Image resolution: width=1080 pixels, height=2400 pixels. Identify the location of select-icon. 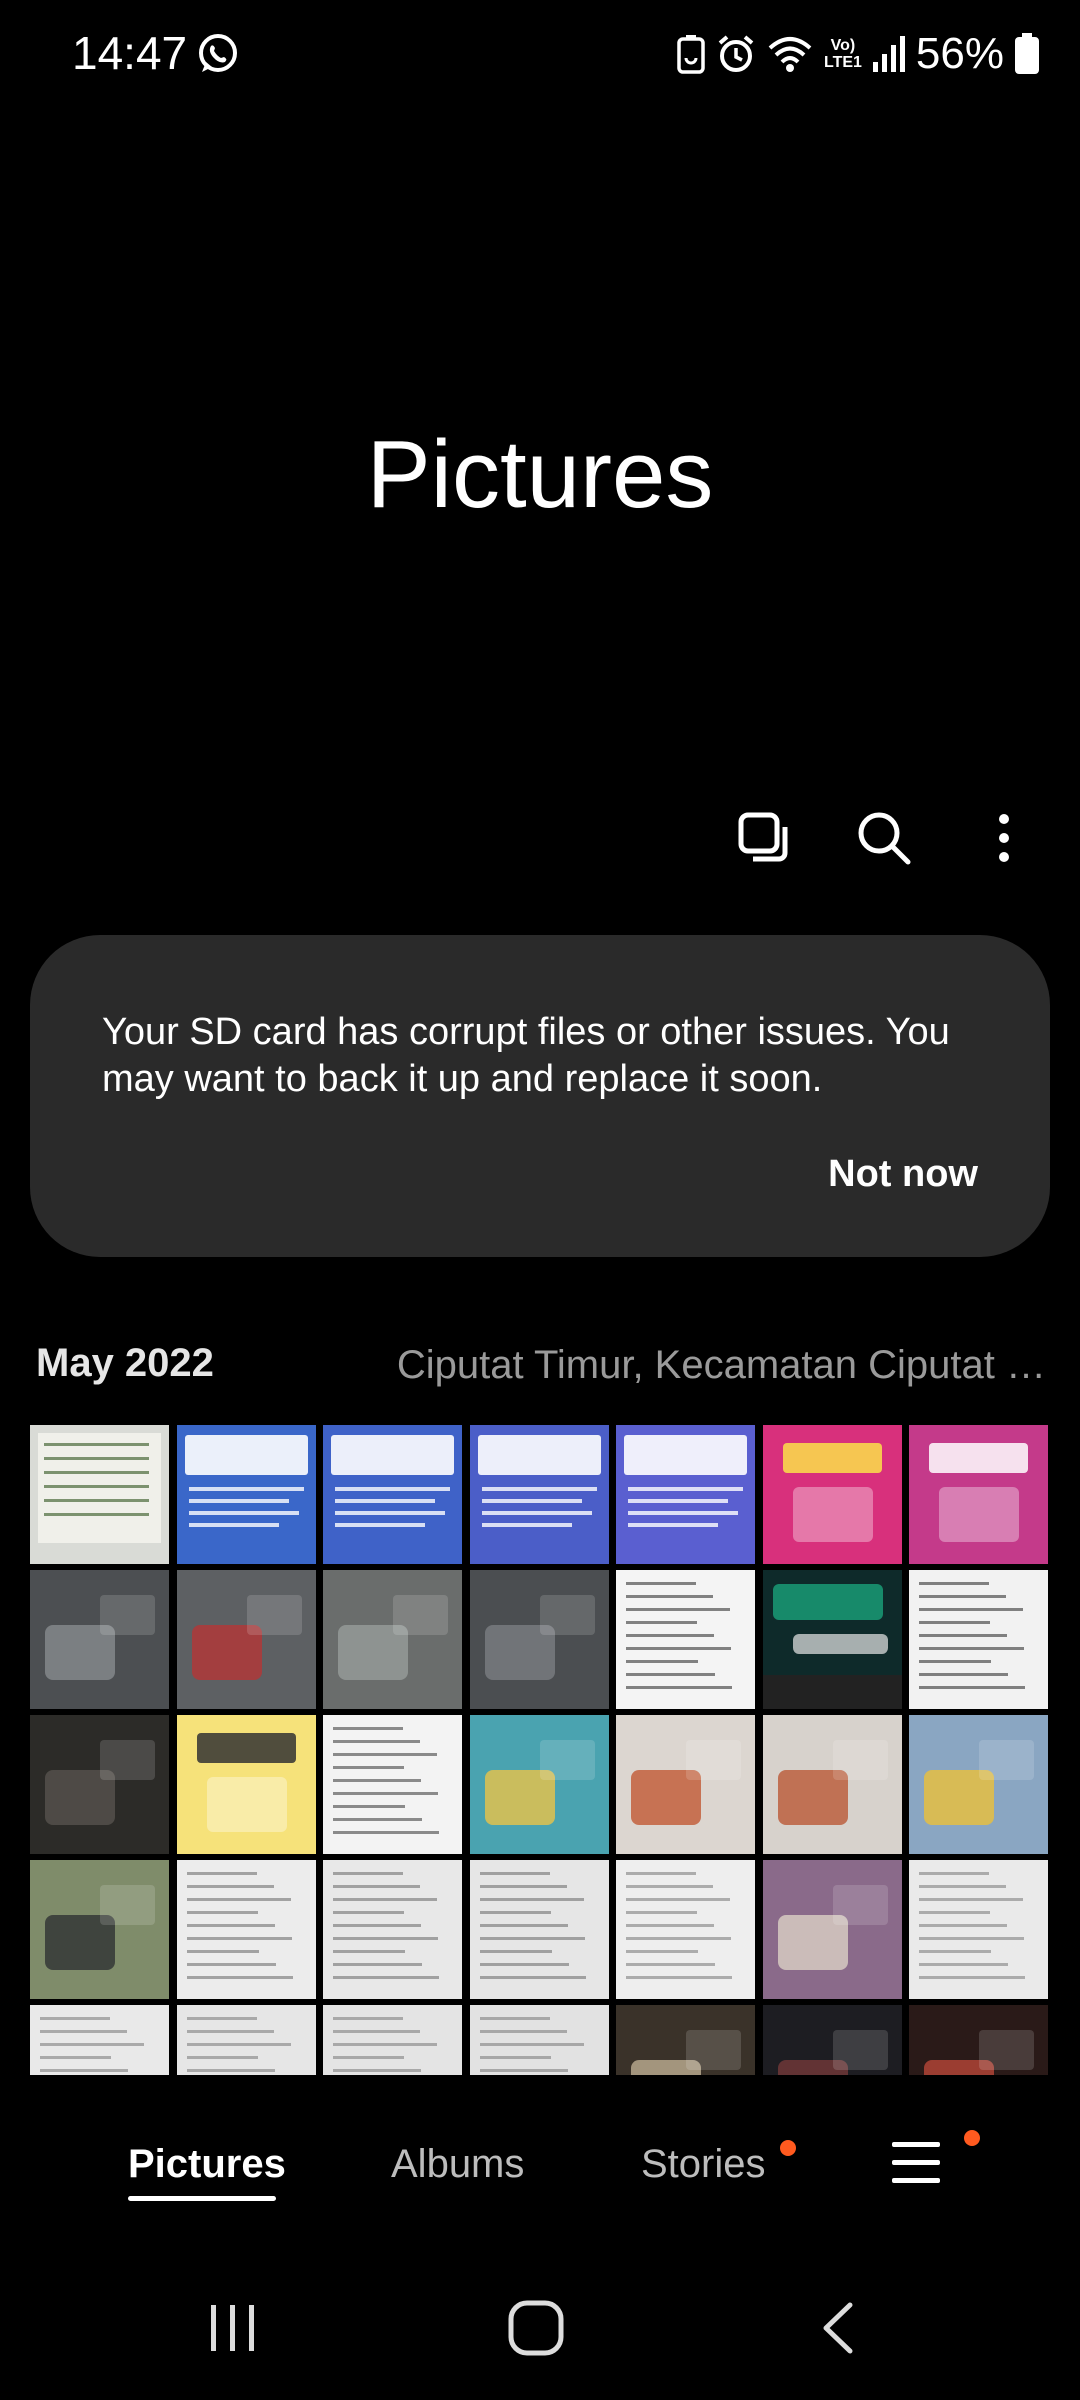
(764, 840).